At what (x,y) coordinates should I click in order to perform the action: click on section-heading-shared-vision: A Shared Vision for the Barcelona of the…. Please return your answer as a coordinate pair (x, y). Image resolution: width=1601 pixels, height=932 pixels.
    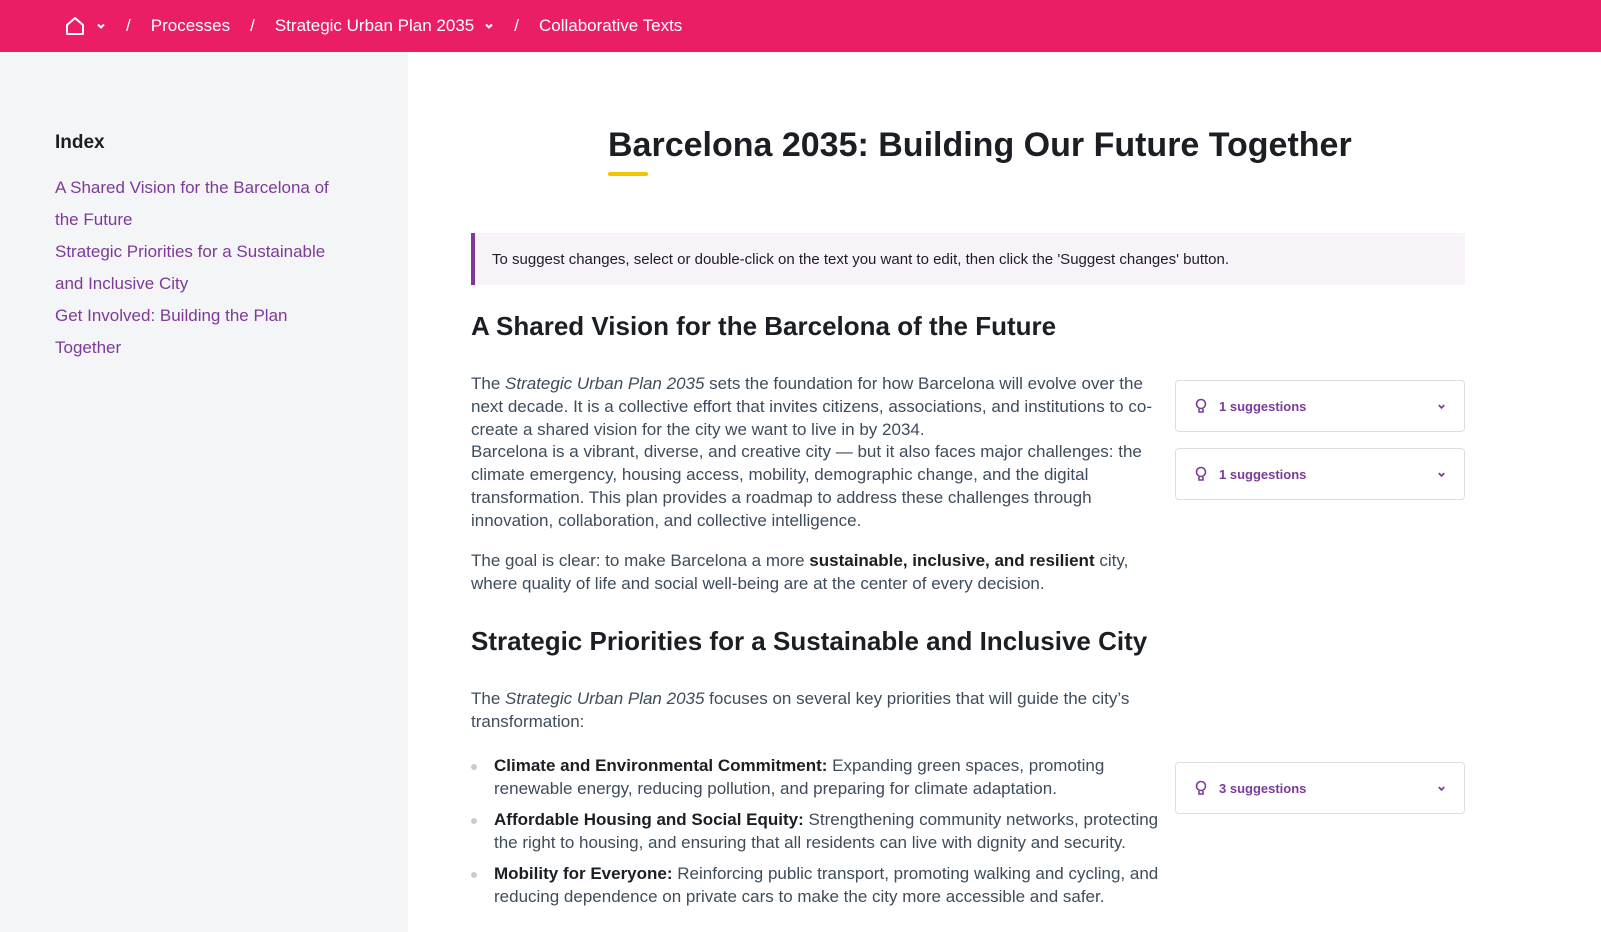
    Looking at the image, I should click on (764, 326).